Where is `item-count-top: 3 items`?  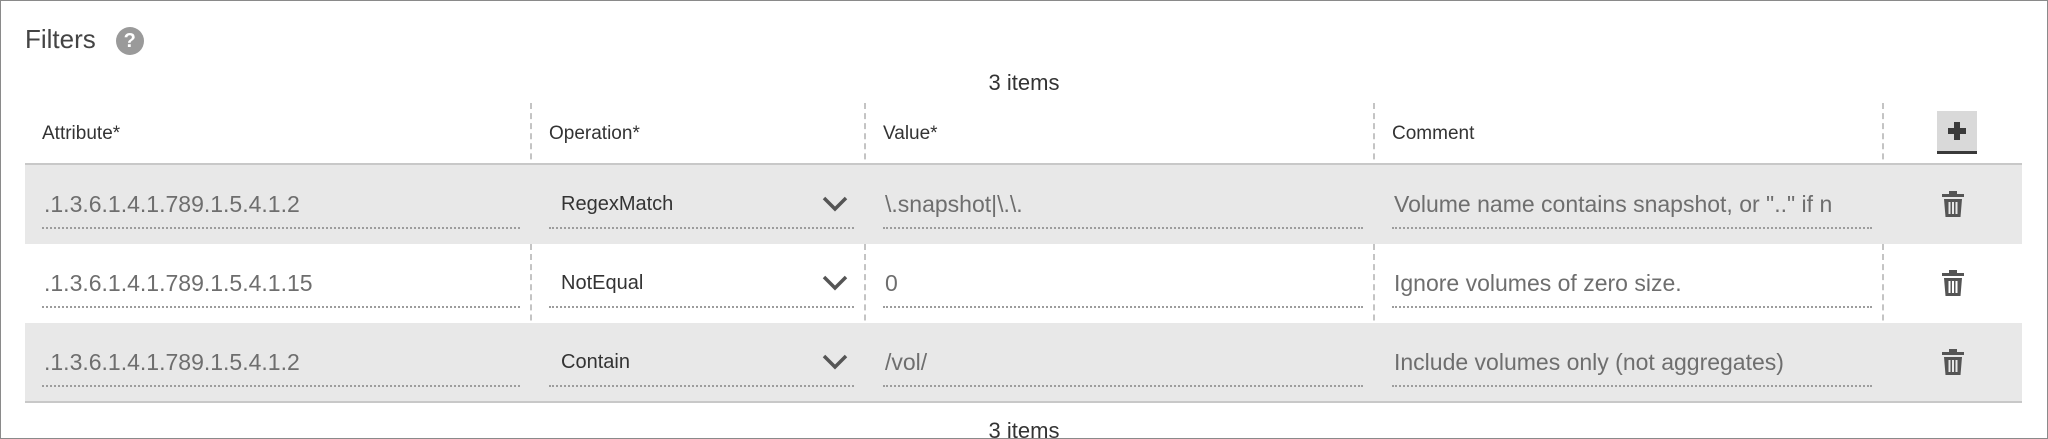
item-count-top: 3 items is located at coordinates (1024, 82).